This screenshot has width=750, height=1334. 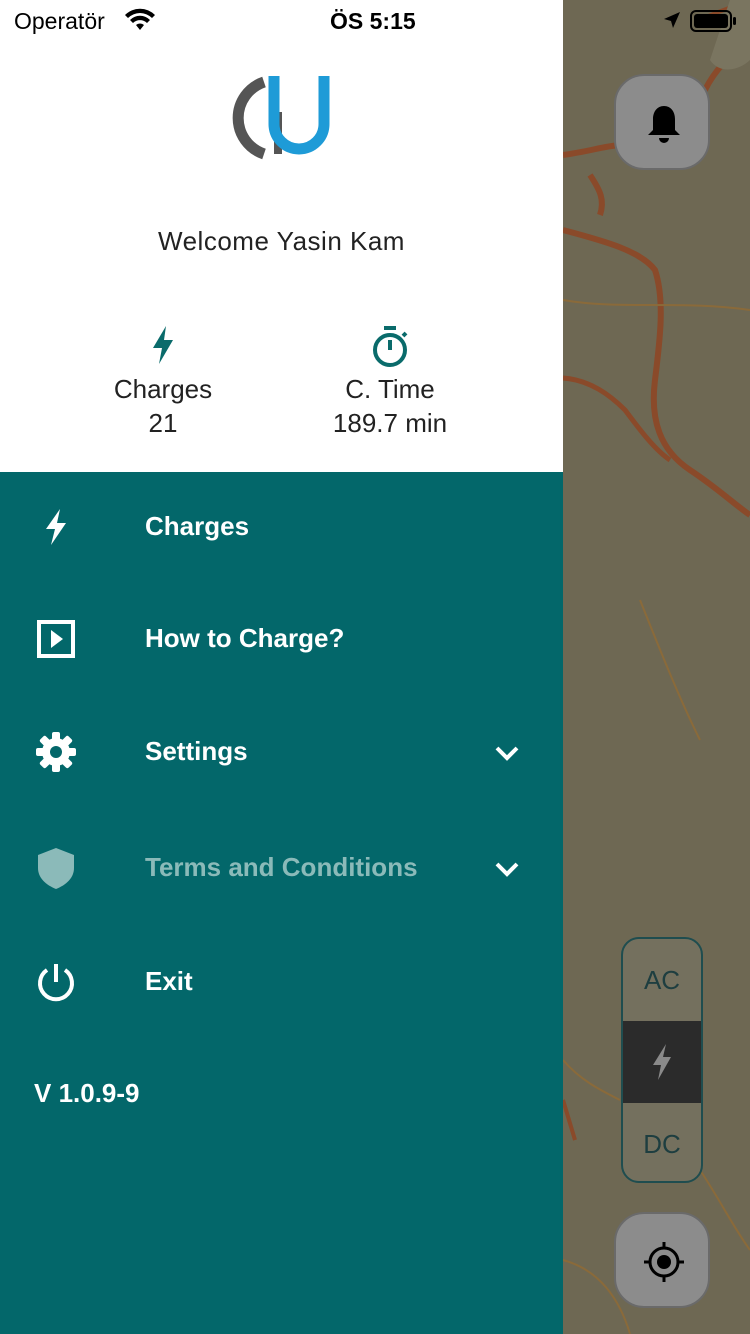 What do you see at coordinates (281, 118) in the screenshot?
I see `app-logo` at bounding box center [281, 118].